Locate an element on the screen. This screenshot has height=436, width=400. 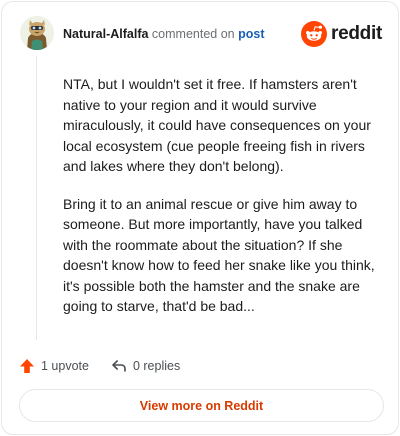
reddit-wordmark: reddit is located at coordinates (356, 33).